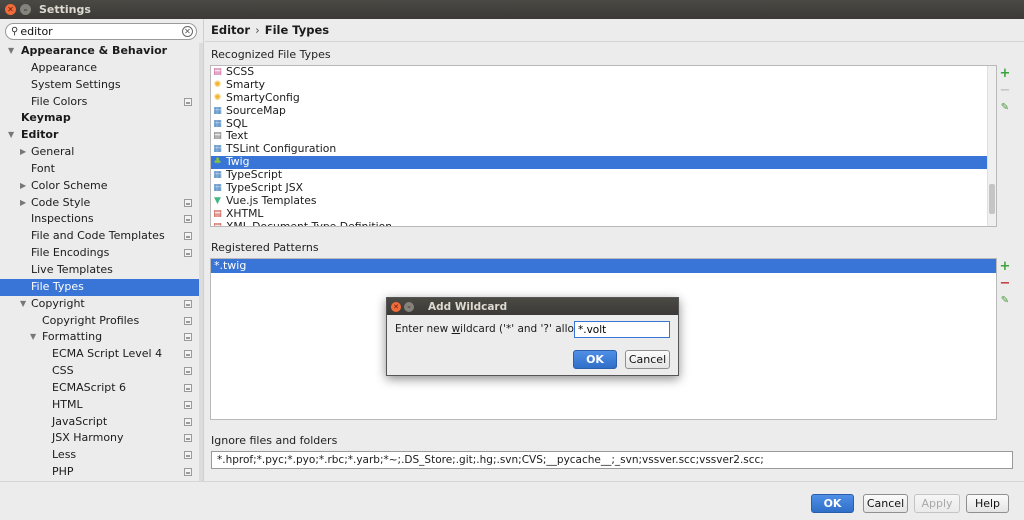 This screenshot has width=1024, height=520. What do you see at coordinates (264, 188) in the screenshot?
I see `file-type-label: TypeScript JSX` at bounding box center [264, 188].